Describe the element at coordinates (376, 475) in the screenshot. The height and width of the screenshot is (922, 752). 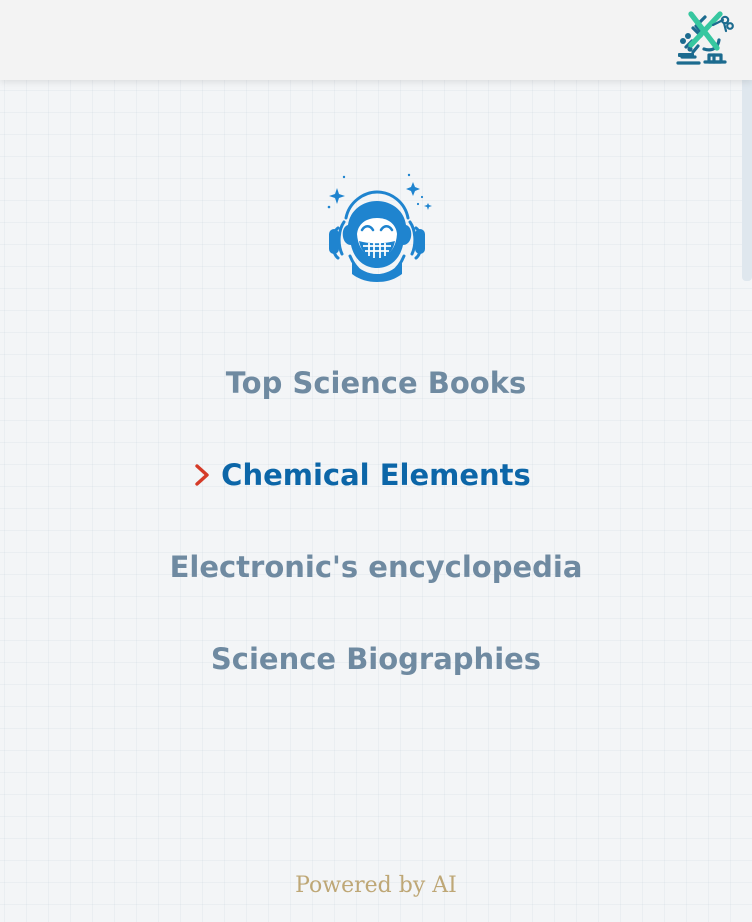
I see `menu-item-label: Chemical Elements` at that location.